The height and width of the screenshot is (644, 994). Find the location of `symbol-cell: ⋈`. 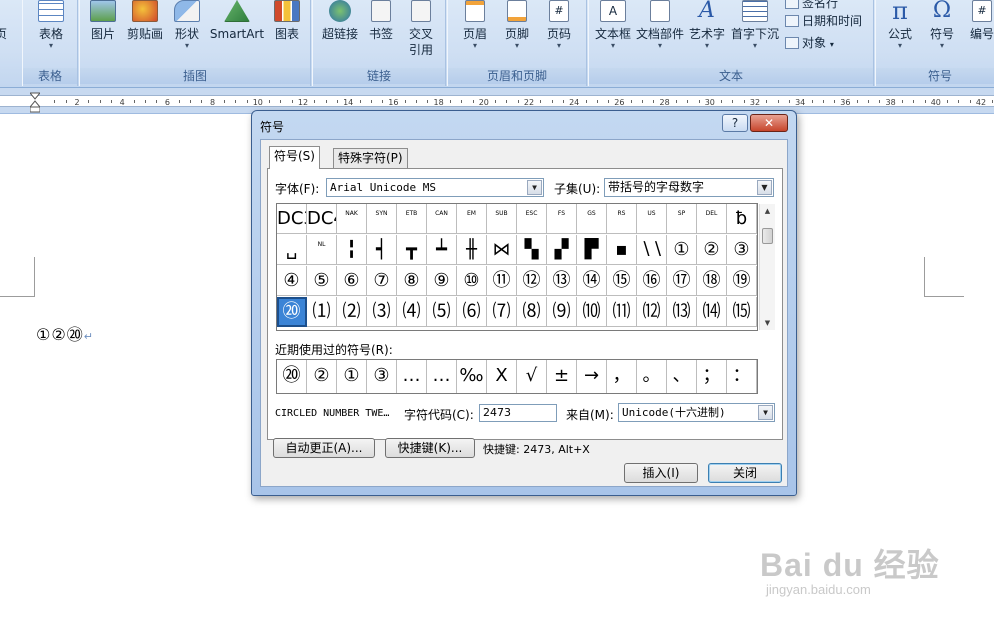

symbol-cell: ⋈ is located at coordinates (502, 250).